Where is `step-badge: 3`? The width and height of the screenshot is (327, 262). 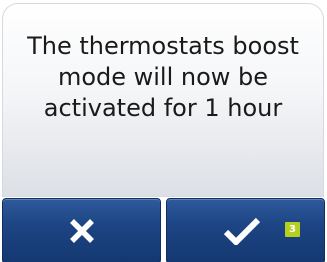
step-badge: 3 is located at coordinates (292, 229).